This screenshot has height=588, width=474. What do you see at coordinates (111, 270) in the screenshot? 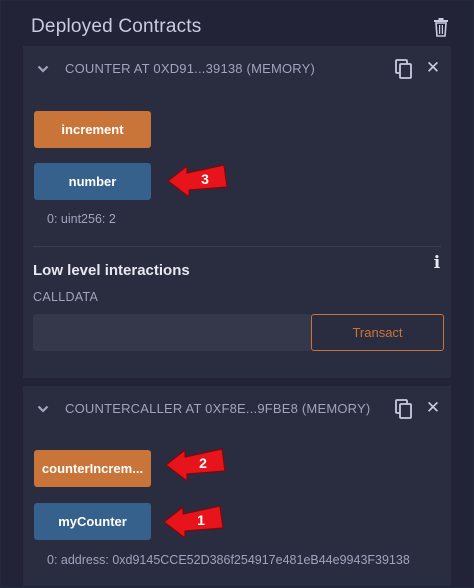
I see `low-level-title: Low level interactions` at bounding box center [111, 270].